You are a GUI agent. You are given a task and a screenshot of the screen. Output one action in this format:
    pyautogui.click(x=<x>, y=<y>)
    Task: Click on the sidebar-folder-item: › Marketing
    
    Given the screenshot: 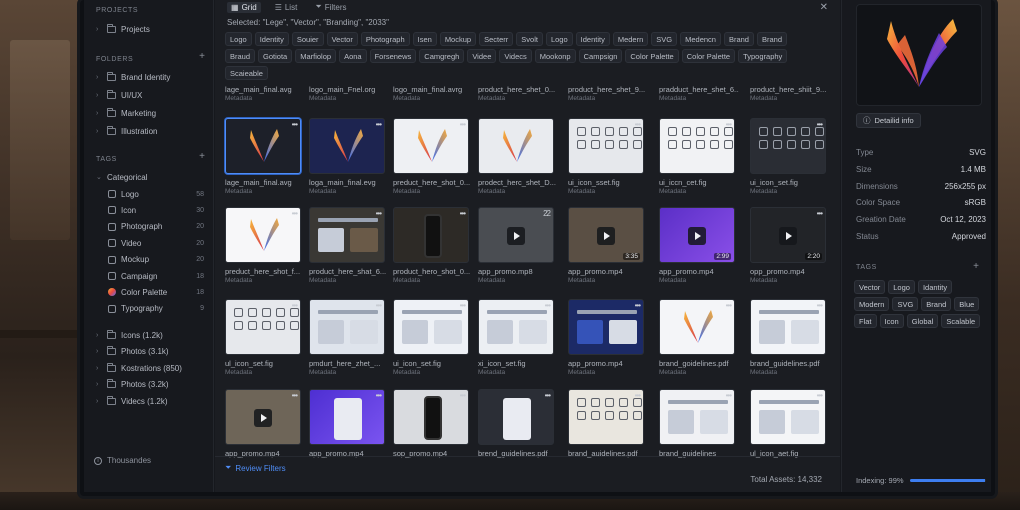 What is the action you would take?
    pyautogui.click(x=126, y=113)
    